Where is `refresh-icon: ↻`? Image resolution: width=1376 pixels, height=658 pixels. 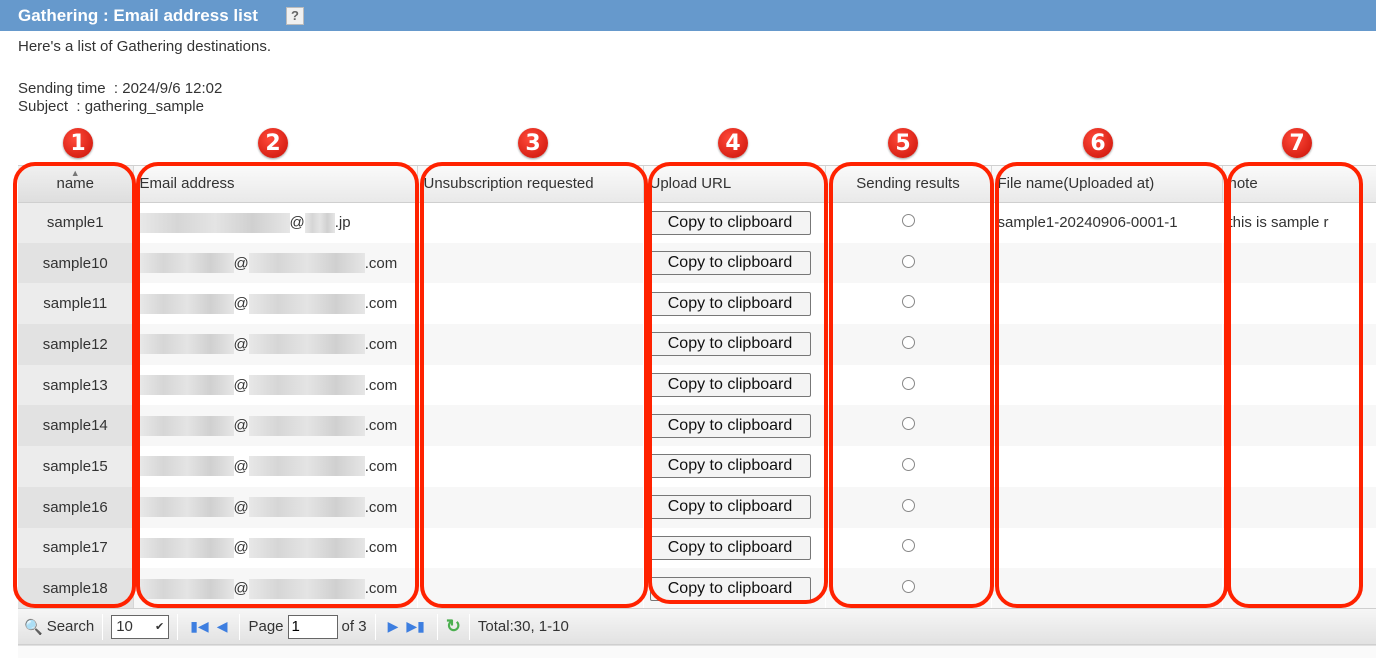
refresh-icon: ↻ is located at coordinates (453, 626).